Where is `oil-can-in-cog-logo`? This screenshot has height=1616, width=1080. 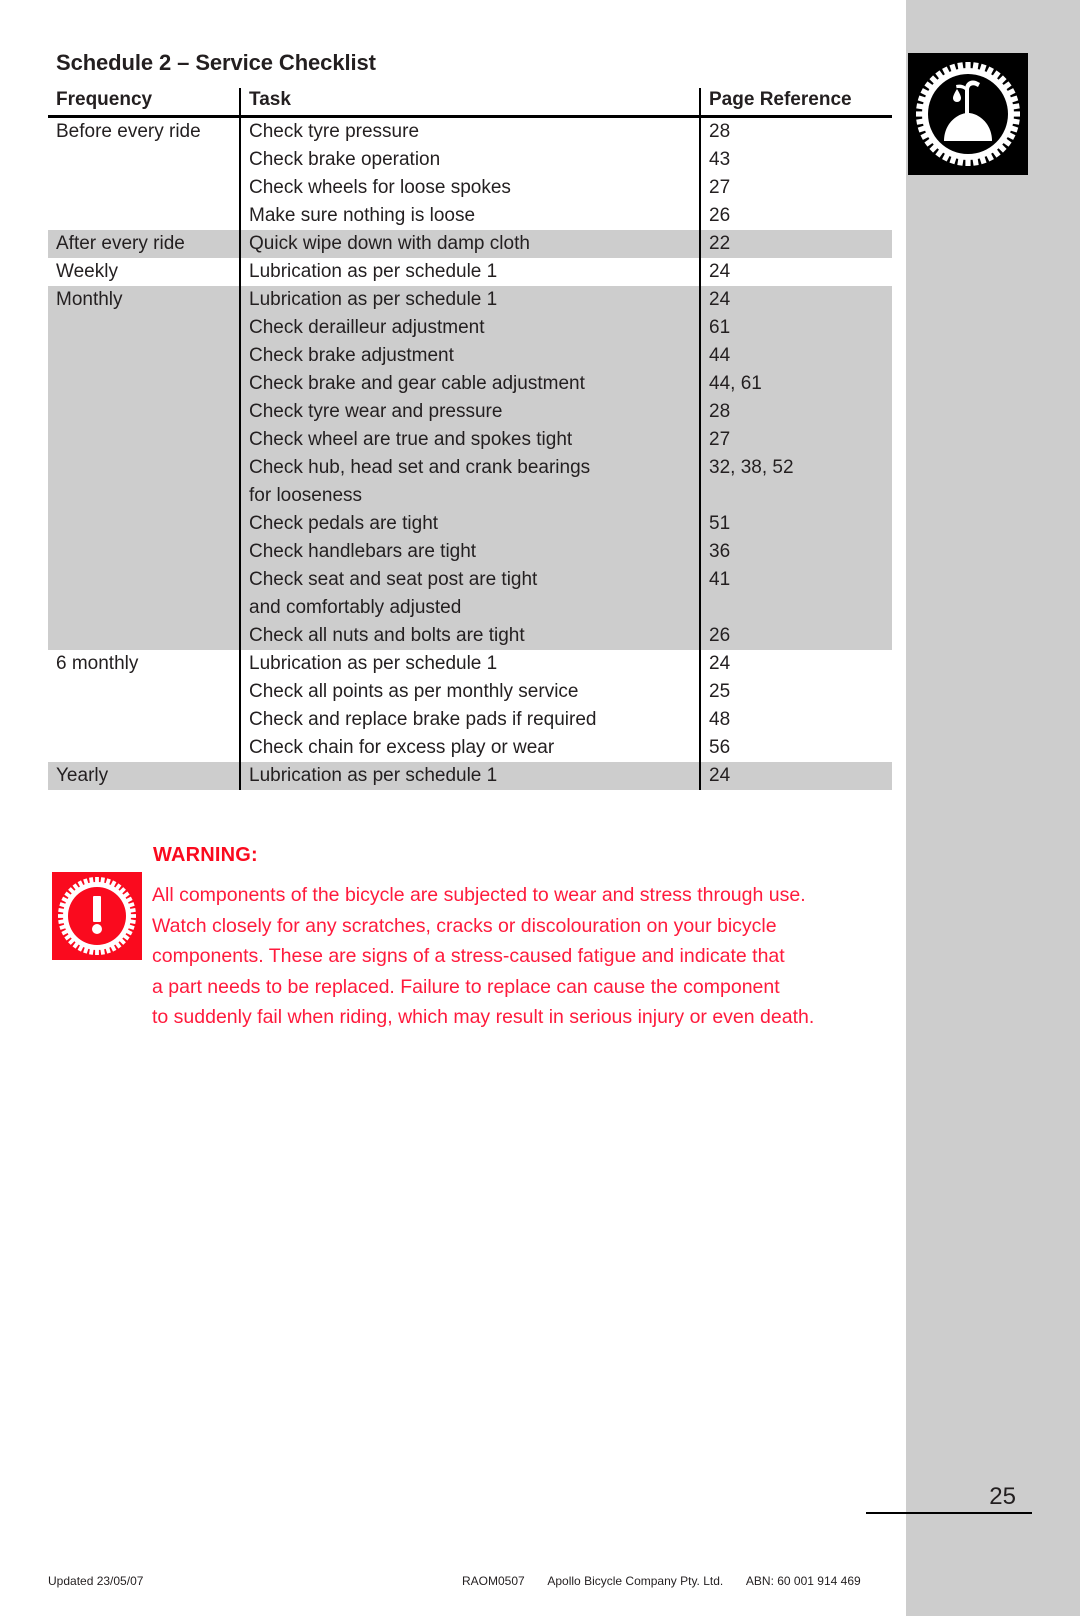 oil-can-in-cog-logo is located at coordinates (968, 114).